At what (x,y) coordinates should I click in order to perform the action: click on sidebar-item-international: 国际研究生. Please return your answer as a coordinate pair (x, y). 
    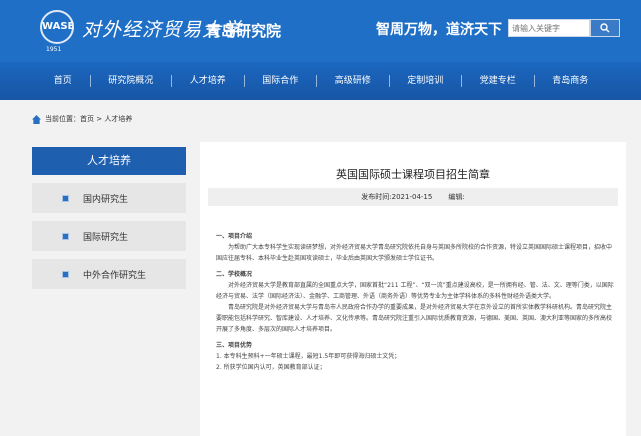
    Looking at the image, I should click on (109, 236).